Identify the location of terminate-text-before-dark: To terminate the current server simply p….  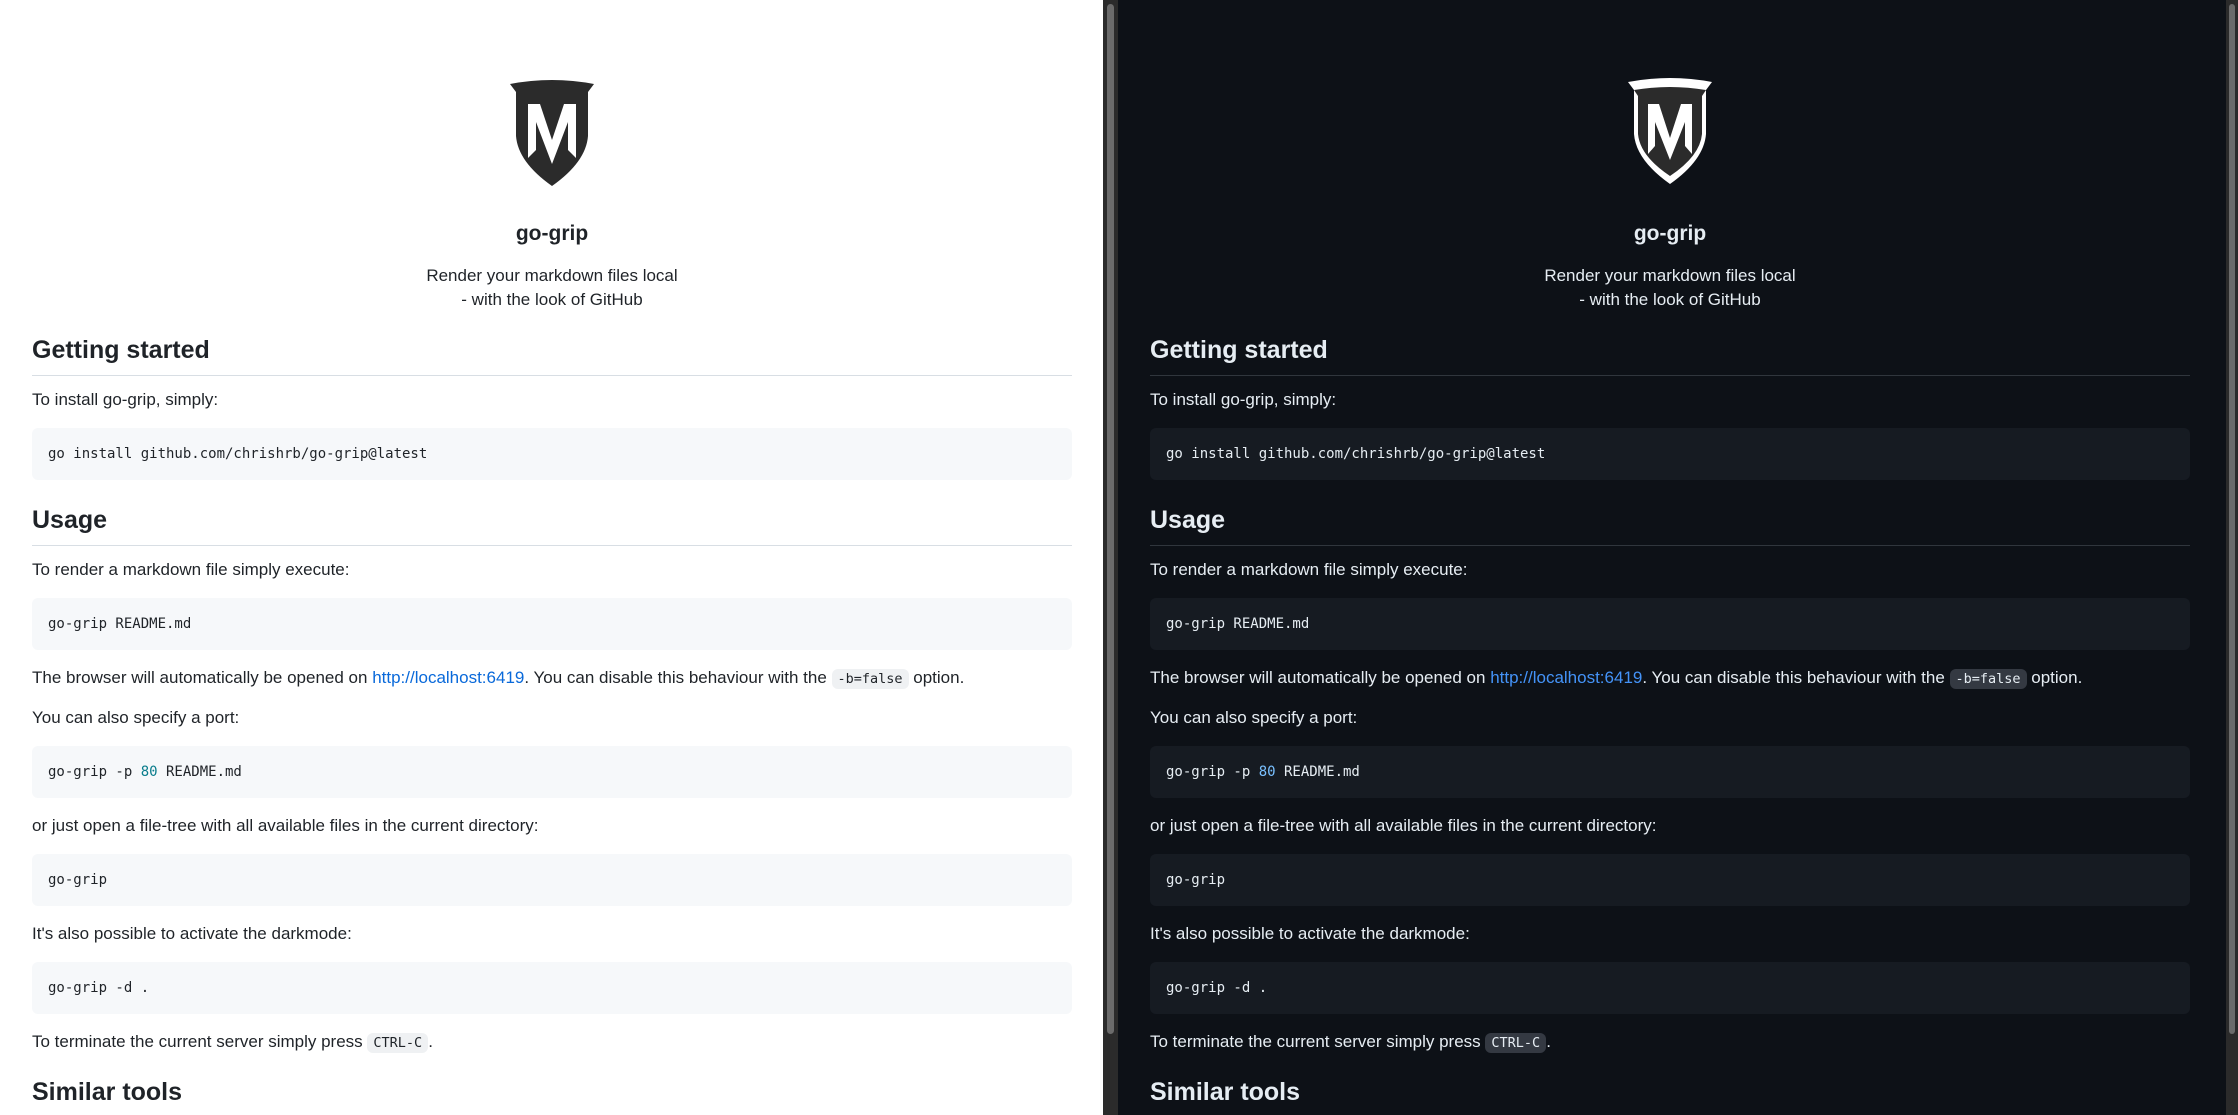
(1318, 1041).